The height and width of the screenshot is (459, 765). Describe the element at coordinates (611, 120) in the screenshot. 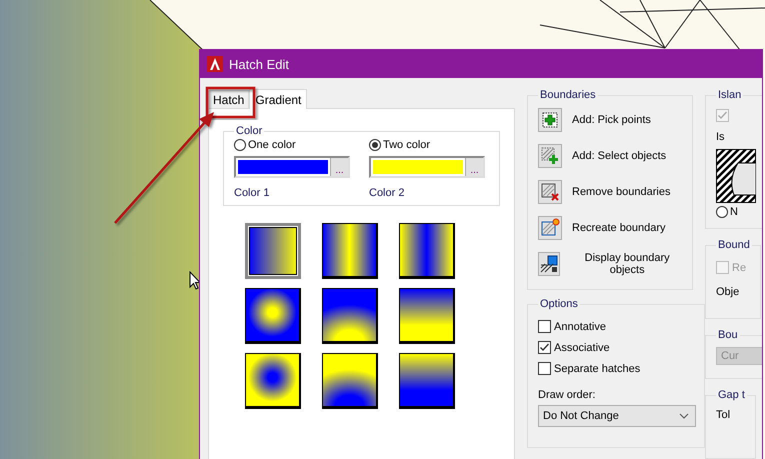

I see `action-link: Add: Pick points` at that location.